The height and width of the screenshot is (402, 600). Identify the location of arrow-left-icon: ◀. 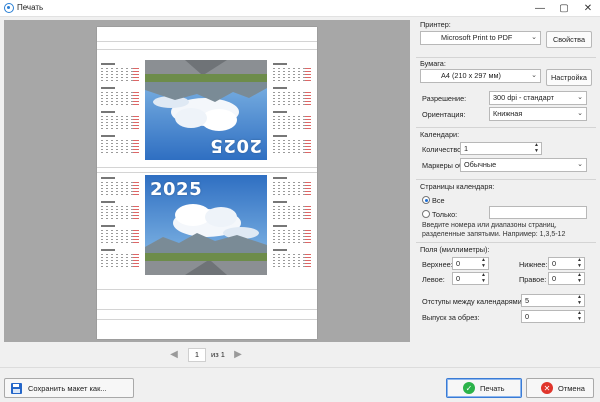
(174, 354).